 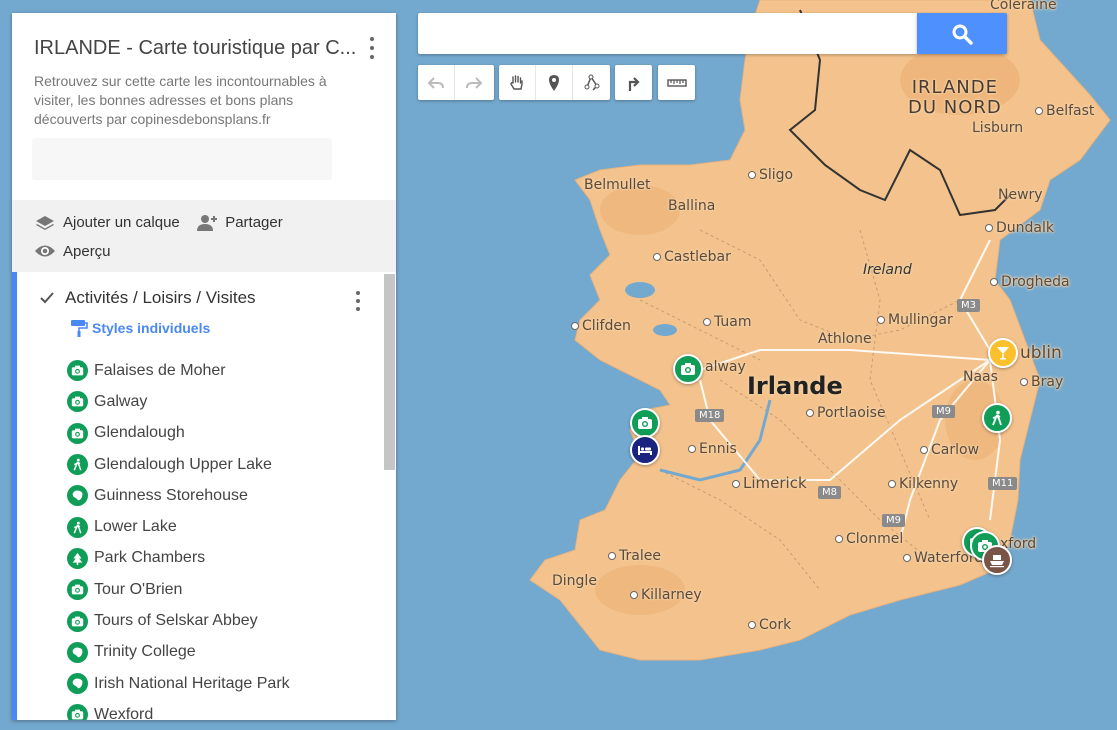 What do you see at coordinates (124, 712) in the screenshot?
I see `list-item-label: Wexford` at bounding box center [124, 712].